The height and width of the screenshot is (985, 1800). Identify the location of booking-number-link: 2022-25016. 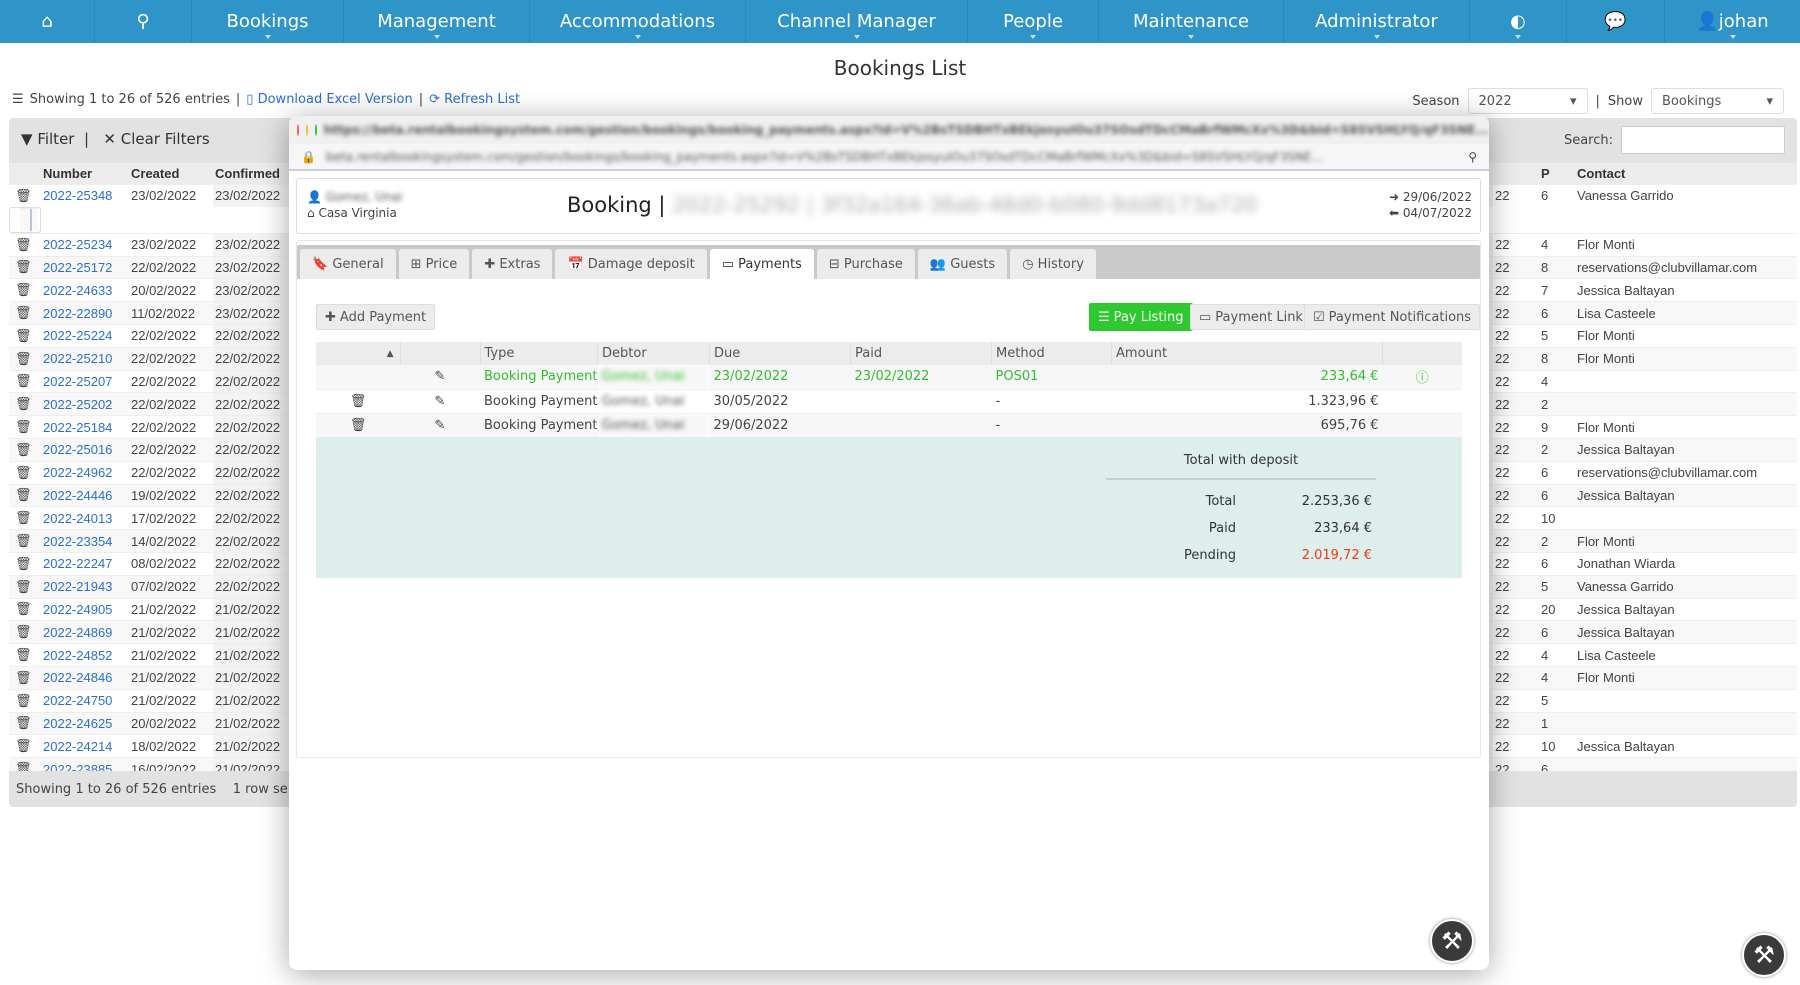
(85, 449).